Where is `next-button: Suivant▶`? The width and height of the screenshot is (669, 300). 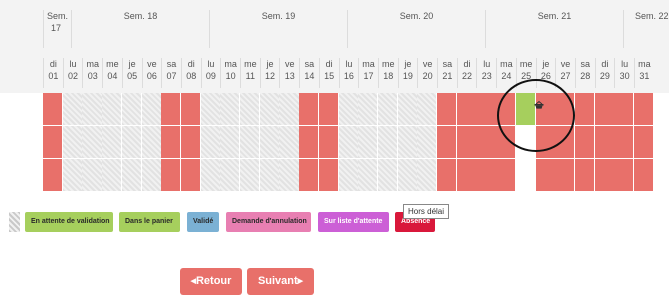 next-button: Suivant▶ is located at coordinates (280, 281).